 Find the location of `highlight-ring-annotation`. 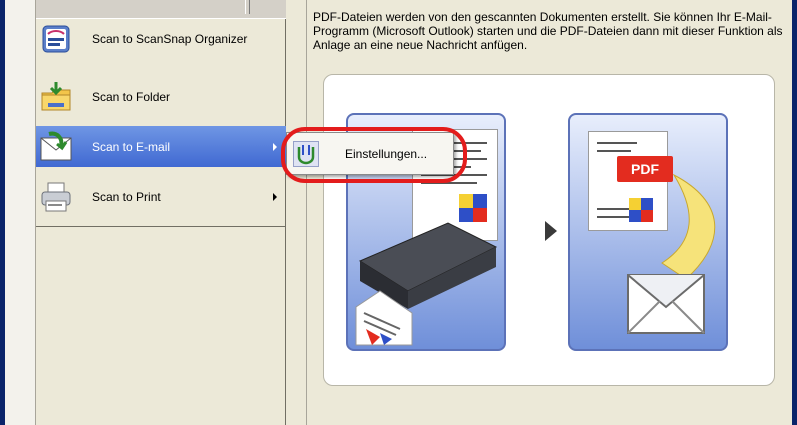

highlight-ring-annotation is located at coordinates (374, 155).